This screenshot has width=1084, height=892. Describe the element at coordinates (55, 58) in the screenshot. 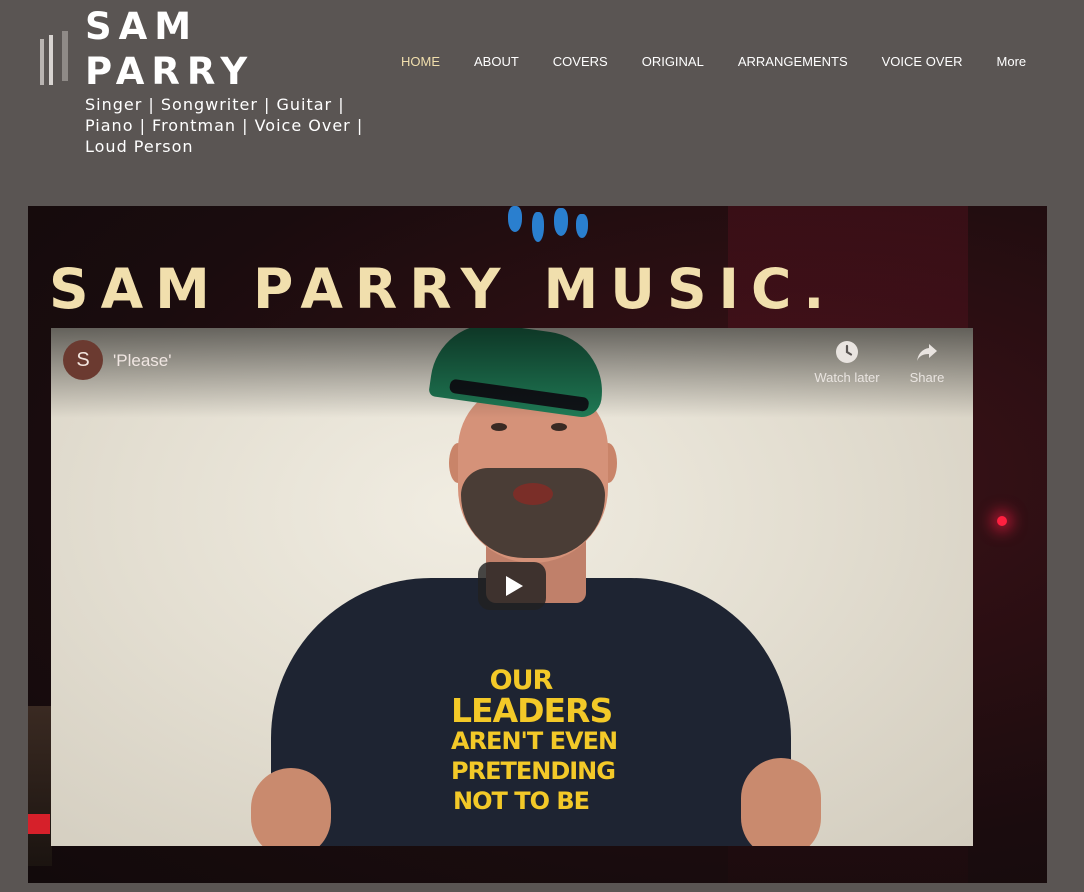

I see `logo-icon` at that location.